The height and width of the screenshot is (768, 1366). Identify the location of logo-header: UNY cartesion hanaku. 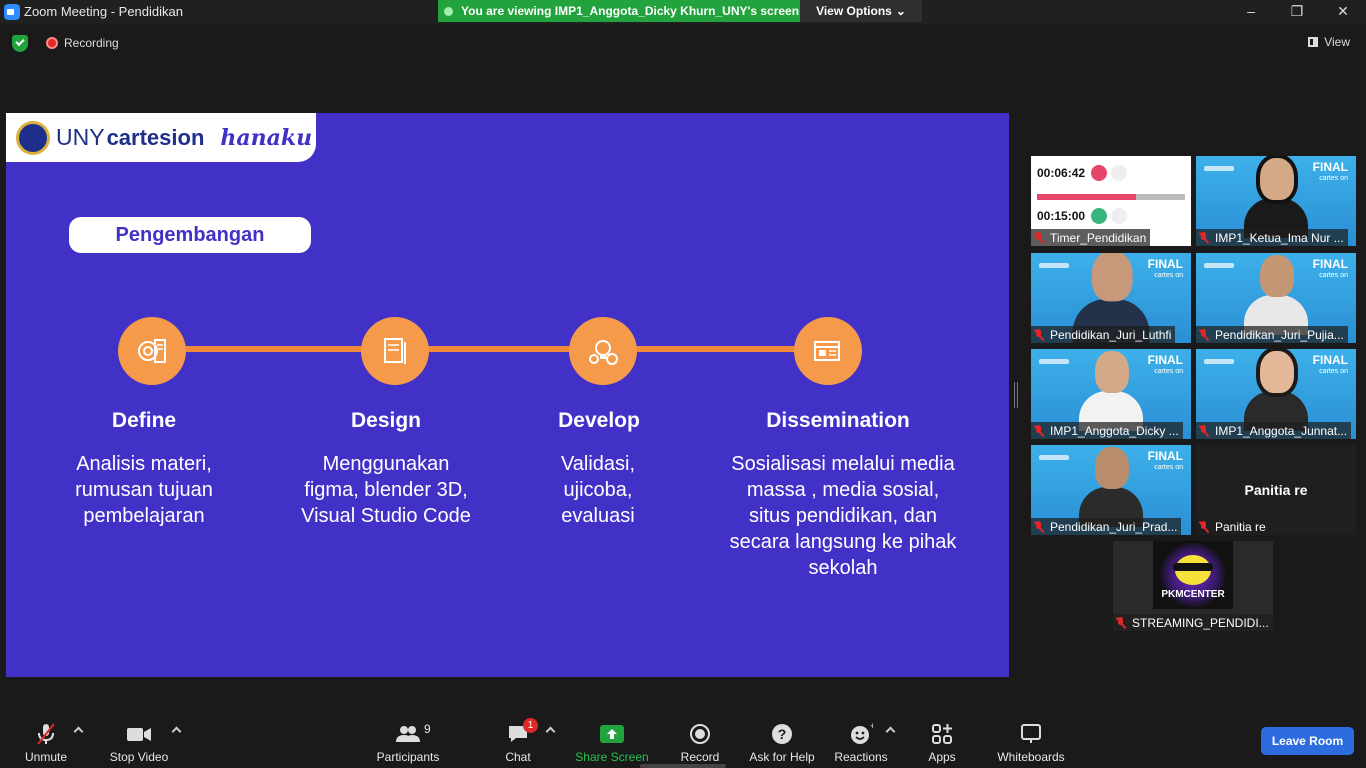
(161, 137).